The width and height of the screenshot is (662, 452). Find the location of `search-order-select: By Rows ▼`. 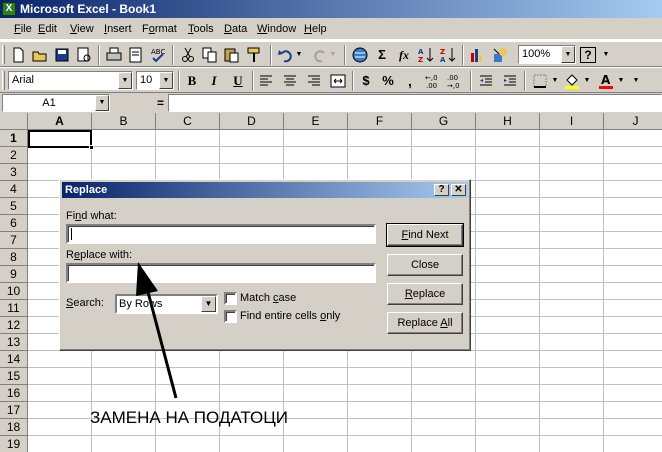

search-order-select: By Rows ▼ is located at coordinates (166, 304).